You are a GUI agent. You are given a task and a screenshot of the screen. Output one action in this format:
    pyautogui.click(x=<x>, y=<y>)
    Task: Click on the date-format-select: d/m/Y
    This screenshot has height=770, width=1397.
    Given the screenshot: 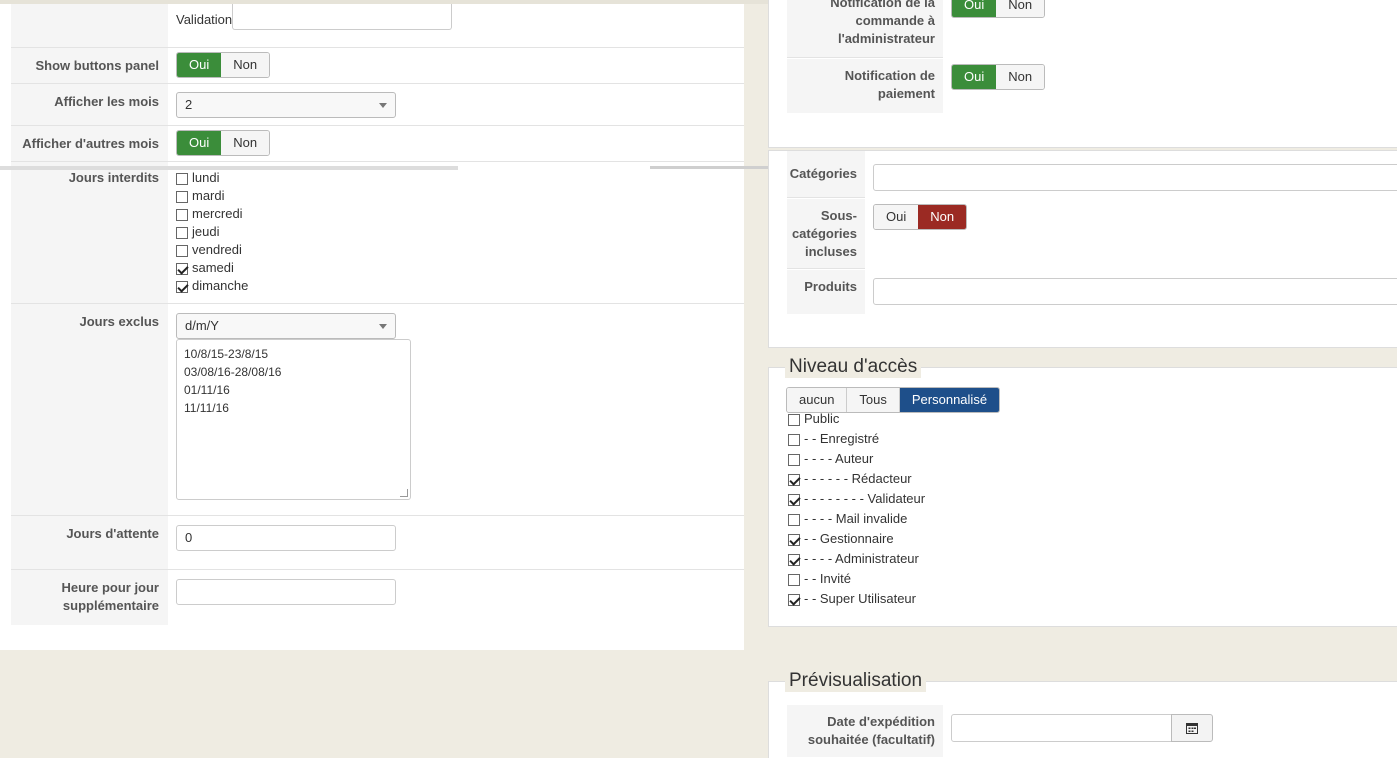 What is the action you would take?
    pyautogui.click(x=286, y=326)
    